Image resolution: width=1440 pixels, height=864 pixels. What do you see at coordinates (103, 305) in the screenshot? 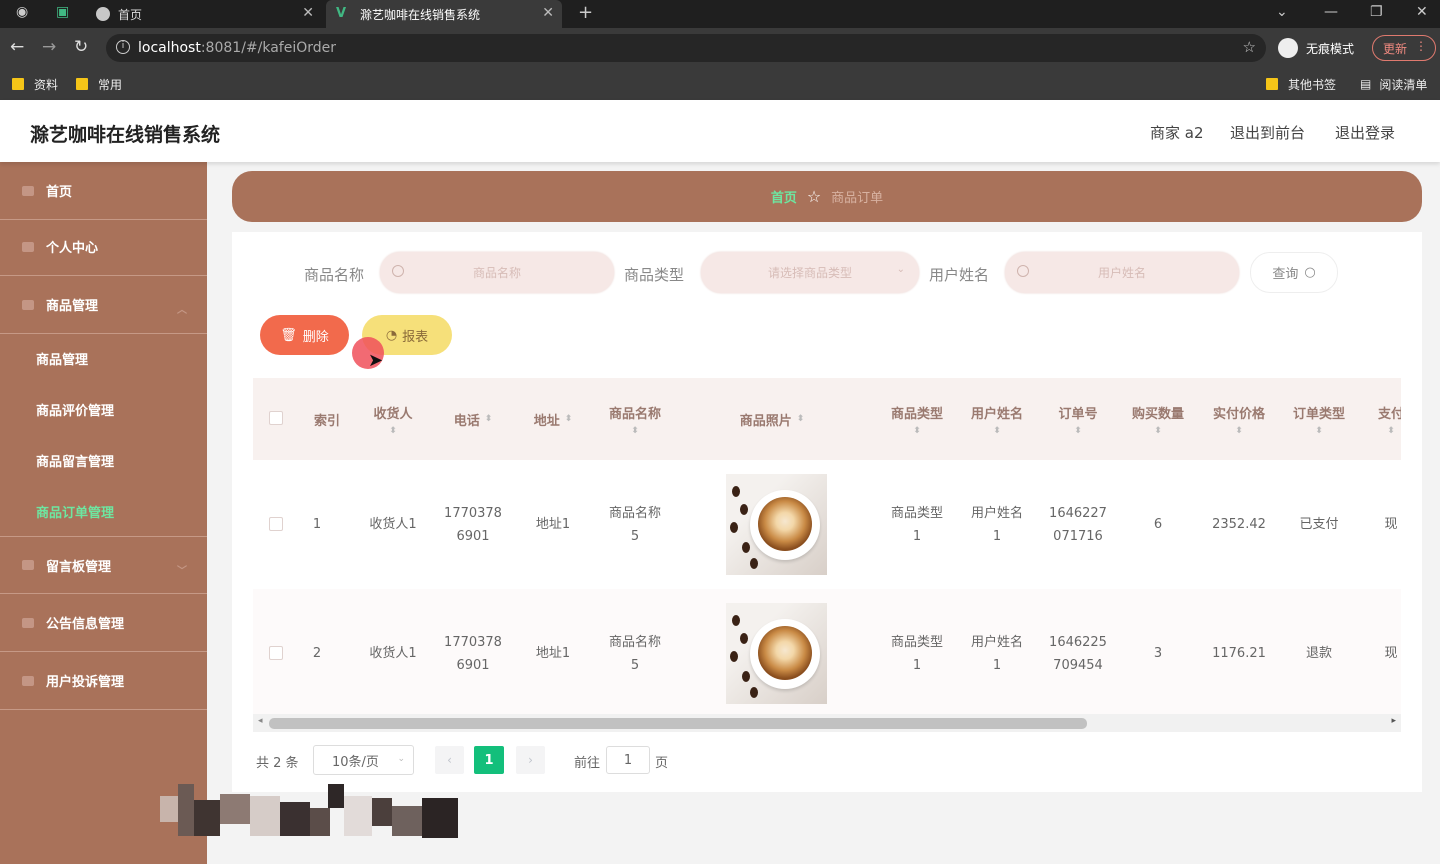
I see `sidebar-item-goods: 商品管理 ︿` at bounding box center [103, 305].